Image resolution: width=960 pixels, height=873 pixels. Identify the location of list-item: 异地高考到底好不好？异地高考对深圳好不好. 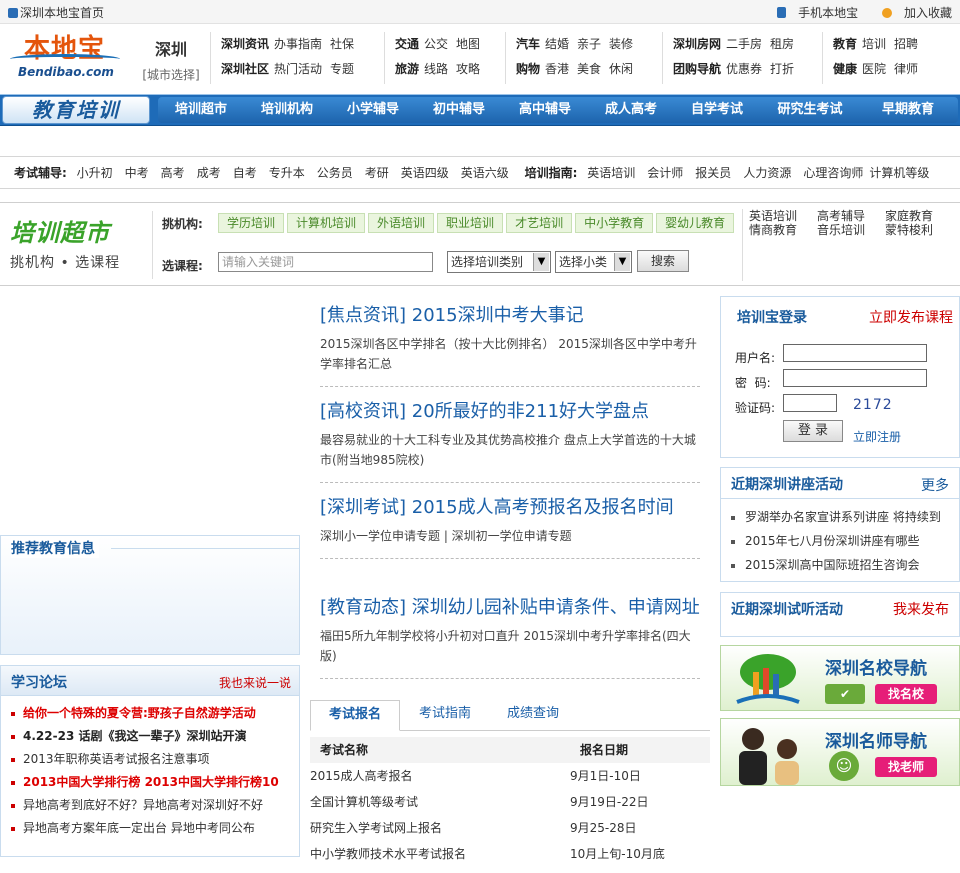
(155, 805).